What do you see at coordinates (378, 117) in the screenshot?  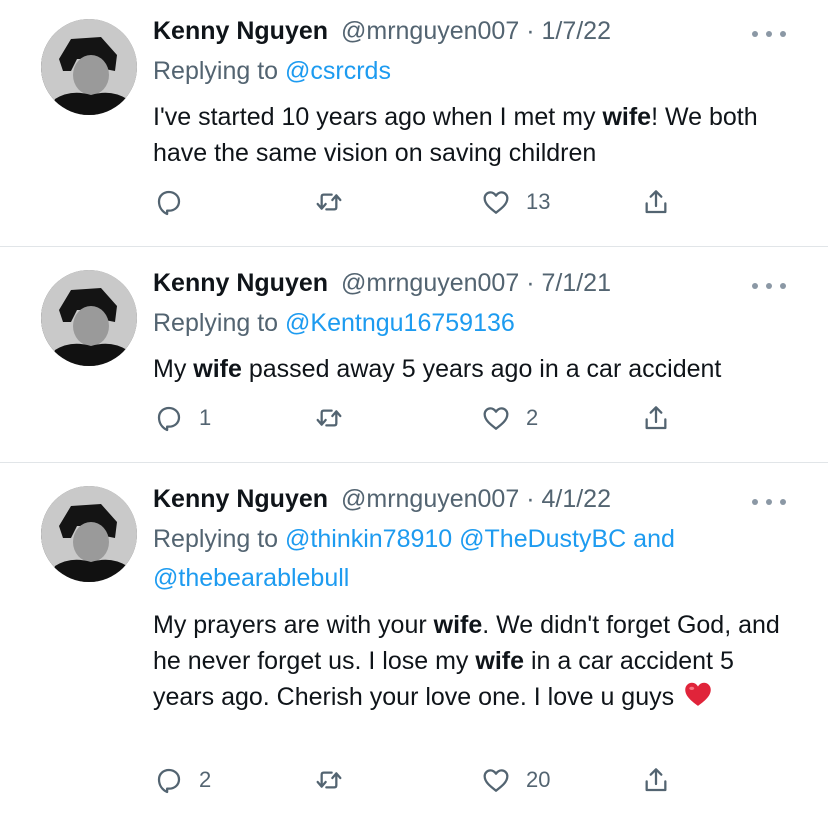 I see `text-segment: I've started 10 years ago when I met my` at bounding box center [378, 117].